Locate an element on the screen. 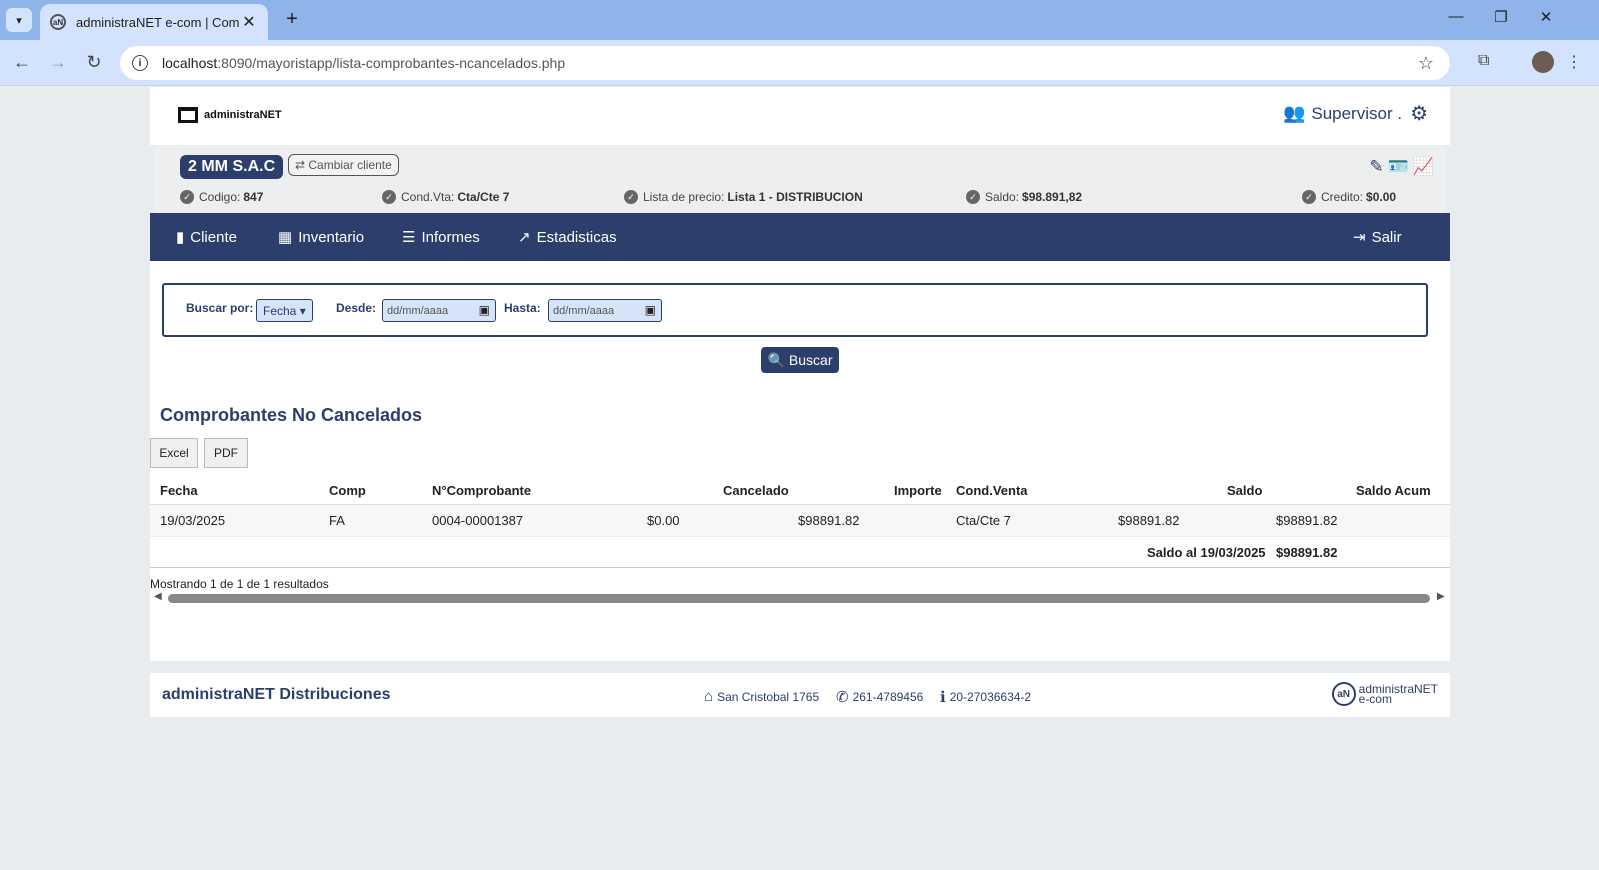 This screenshot has width=1599, height=870. buscar-por-select: Fecha ▾ is located at coordinates (284, 310).